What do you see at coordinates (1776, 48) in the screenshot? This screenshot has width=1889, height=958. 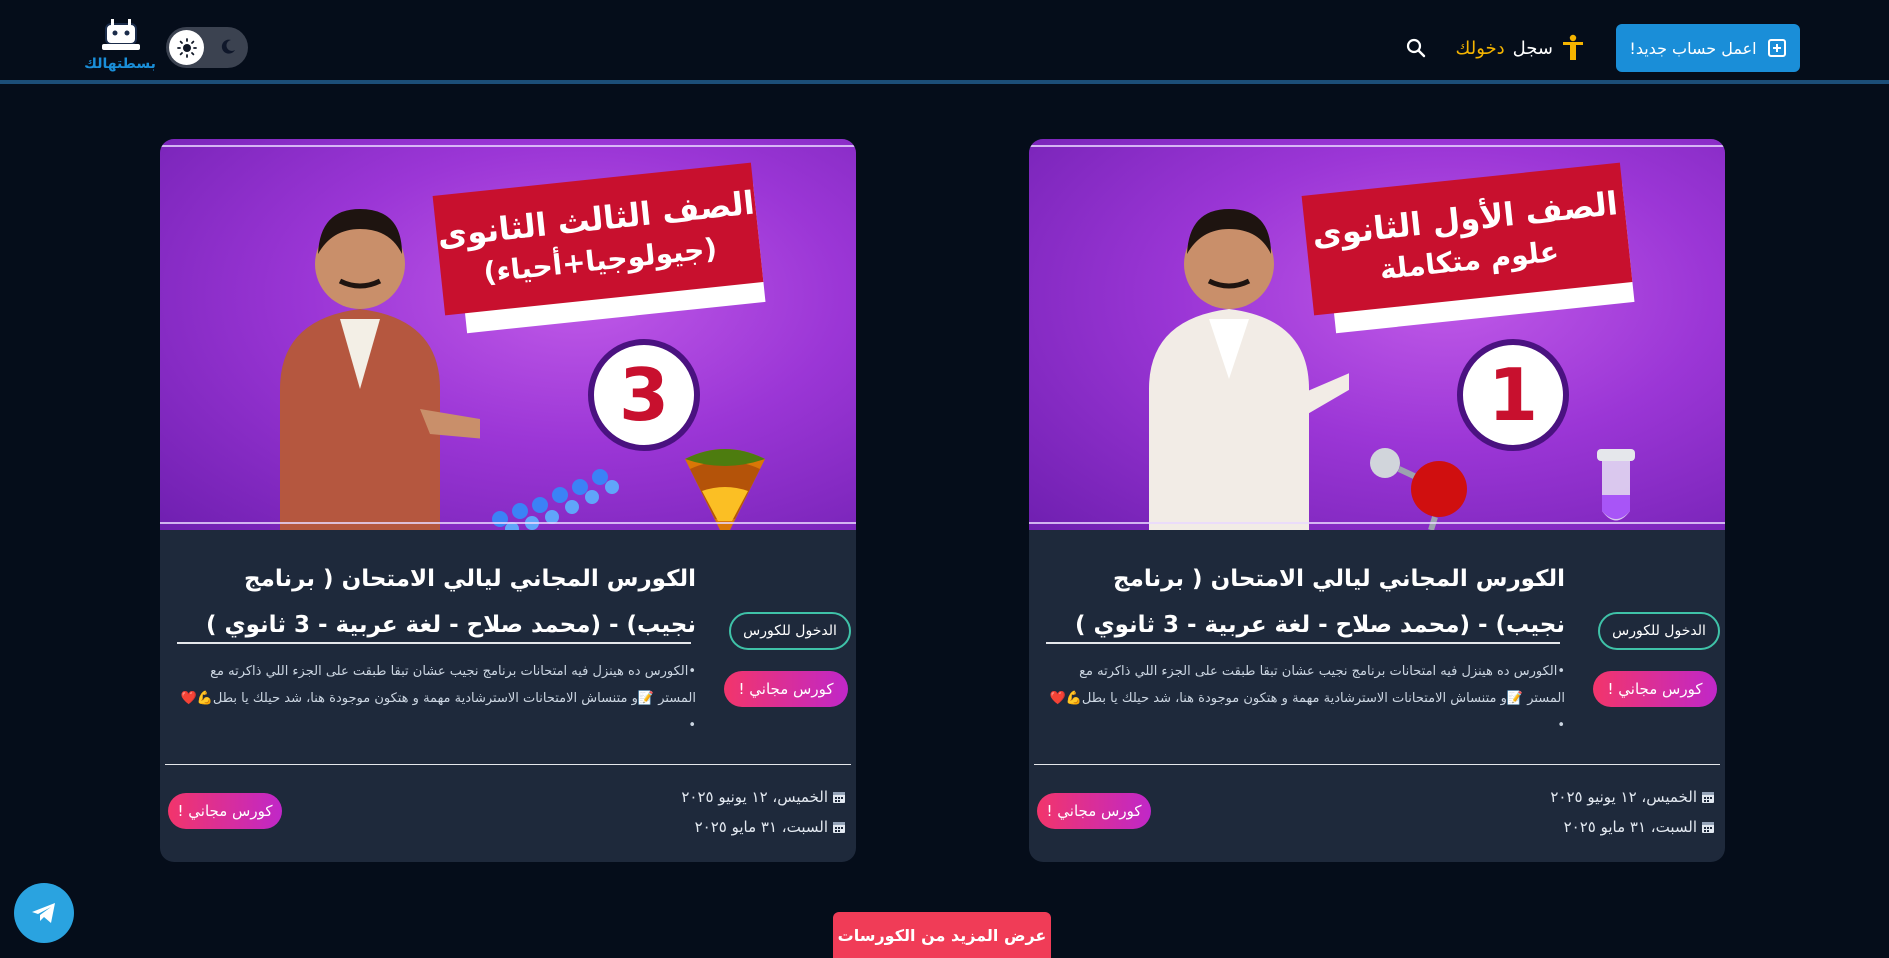 I see `add-user-icon` at bounding box center [1776, 48].